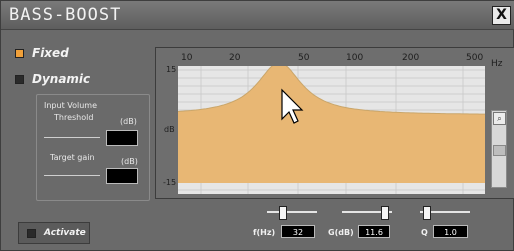  Describe the element at coordinates (298, 231) in the screenshot. I see `freq-value-box: 32` at that location.